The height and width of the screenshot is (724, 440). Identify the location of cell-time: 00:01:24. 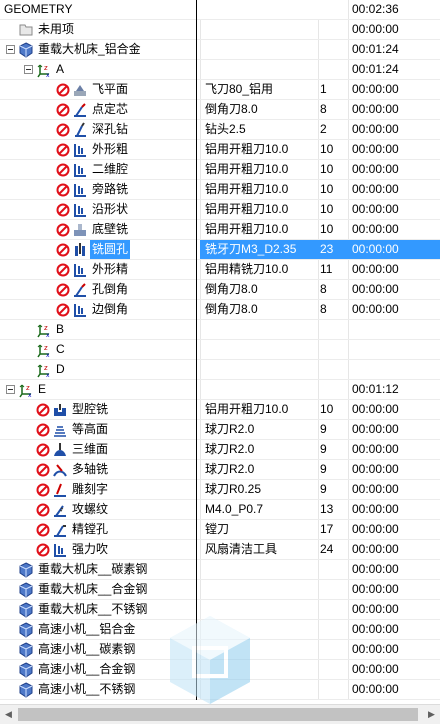
(375, 69).